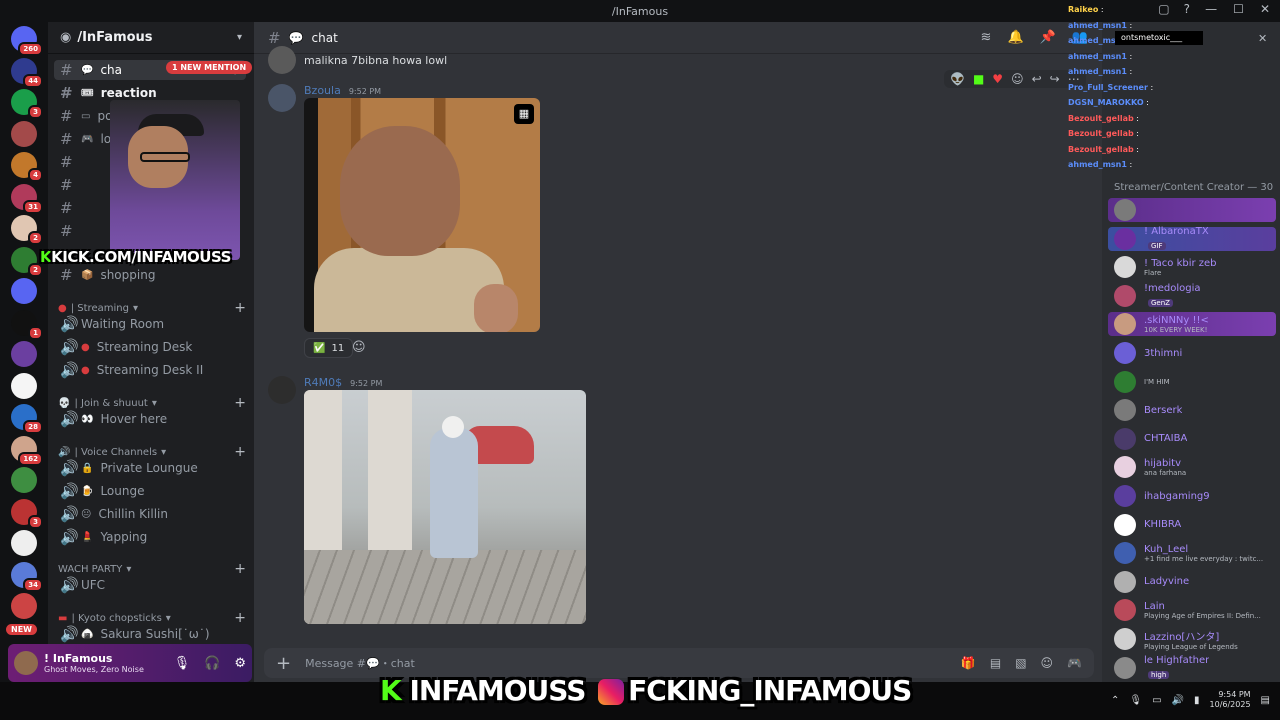 The width and height of the screenshot is (1280, 720). I want to click on volume-icon: 🔊, so click(1178, 700).